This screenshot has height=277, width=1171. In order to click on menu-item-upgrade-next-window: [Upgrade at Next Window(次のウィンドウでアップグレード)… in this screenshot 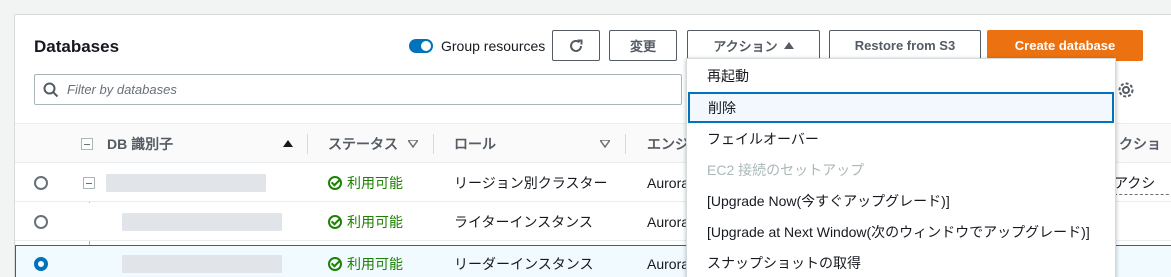, I will do `click(901, 231)`.